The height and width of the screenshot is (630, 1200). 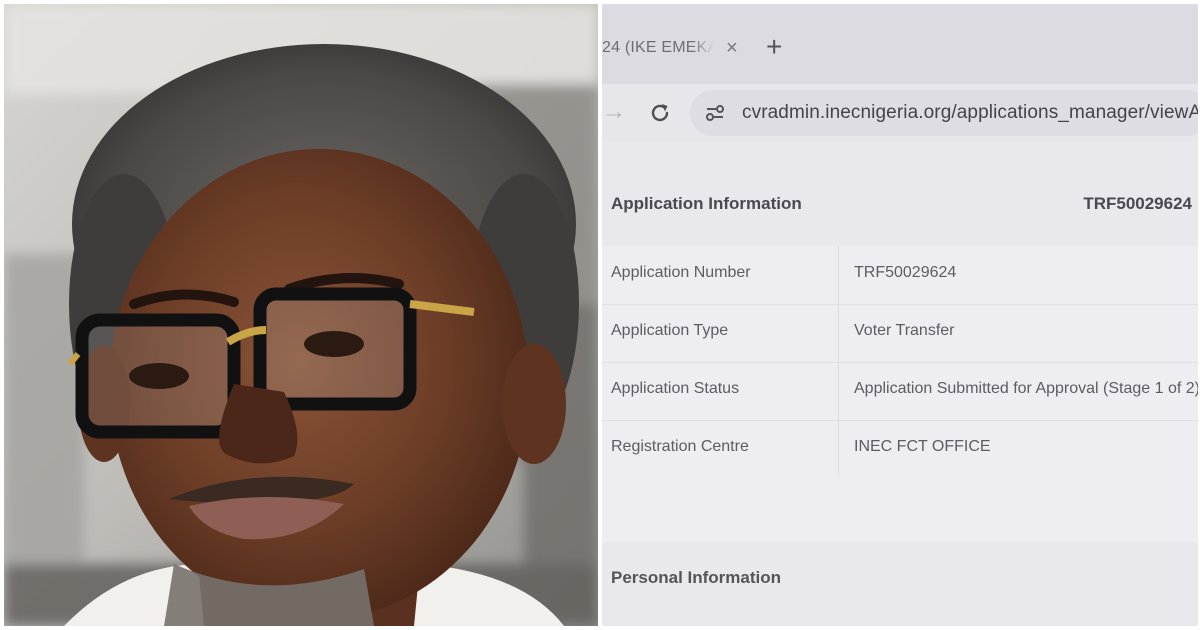 I want to click on table-row: Application Type Voter Transfer, so click(x=900, y=333).